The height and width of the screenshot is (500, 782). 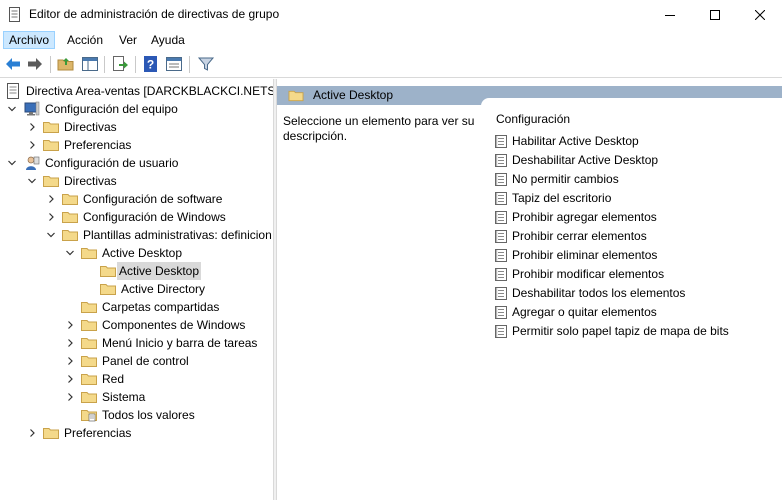 I want to click on tree-user-policies: Directivas, so click(x=136, y=181).